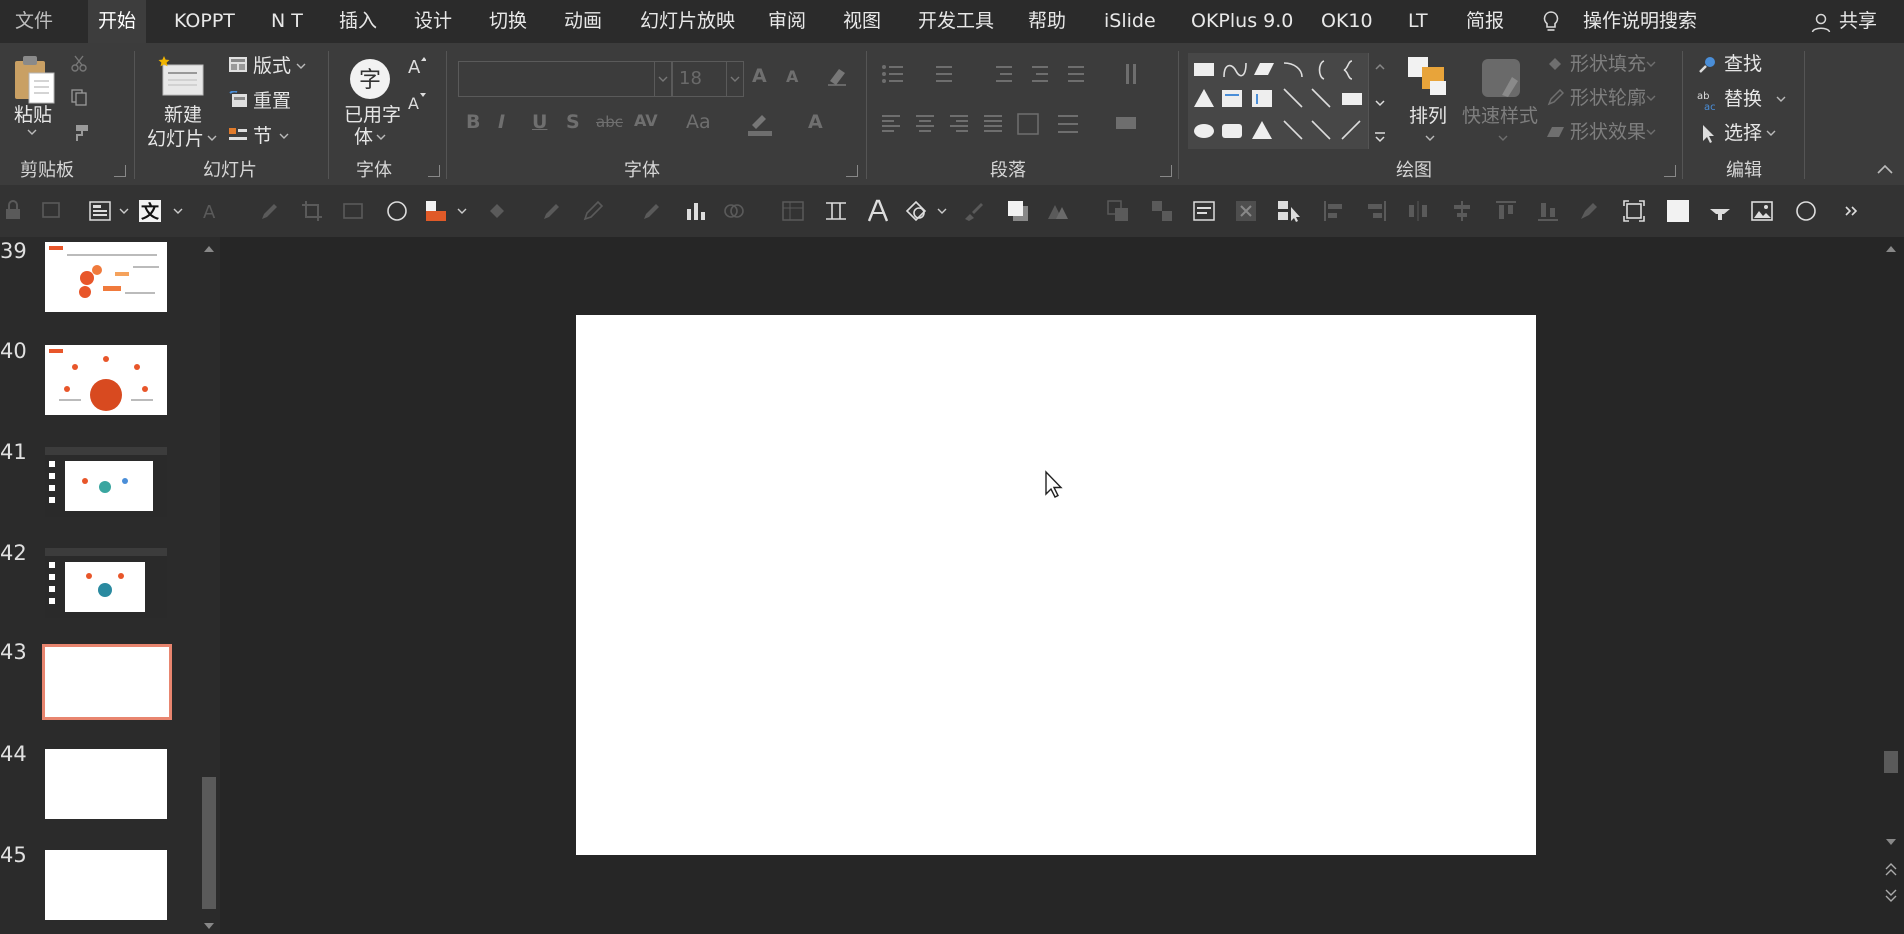 The image size is (1904, 934). What do you see at coordinates (708, 79) in the screenshot?
I see `font-size-field: 18` at bounding box center [708, 79].